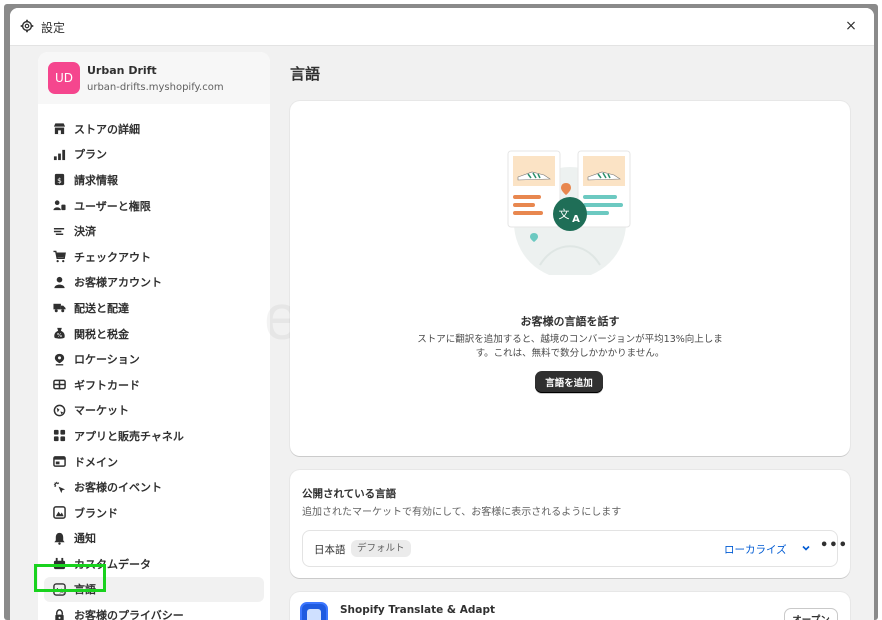  Describe the element at coordinates (59, 410) in the screenshot. I see `globe-icon` at that location.